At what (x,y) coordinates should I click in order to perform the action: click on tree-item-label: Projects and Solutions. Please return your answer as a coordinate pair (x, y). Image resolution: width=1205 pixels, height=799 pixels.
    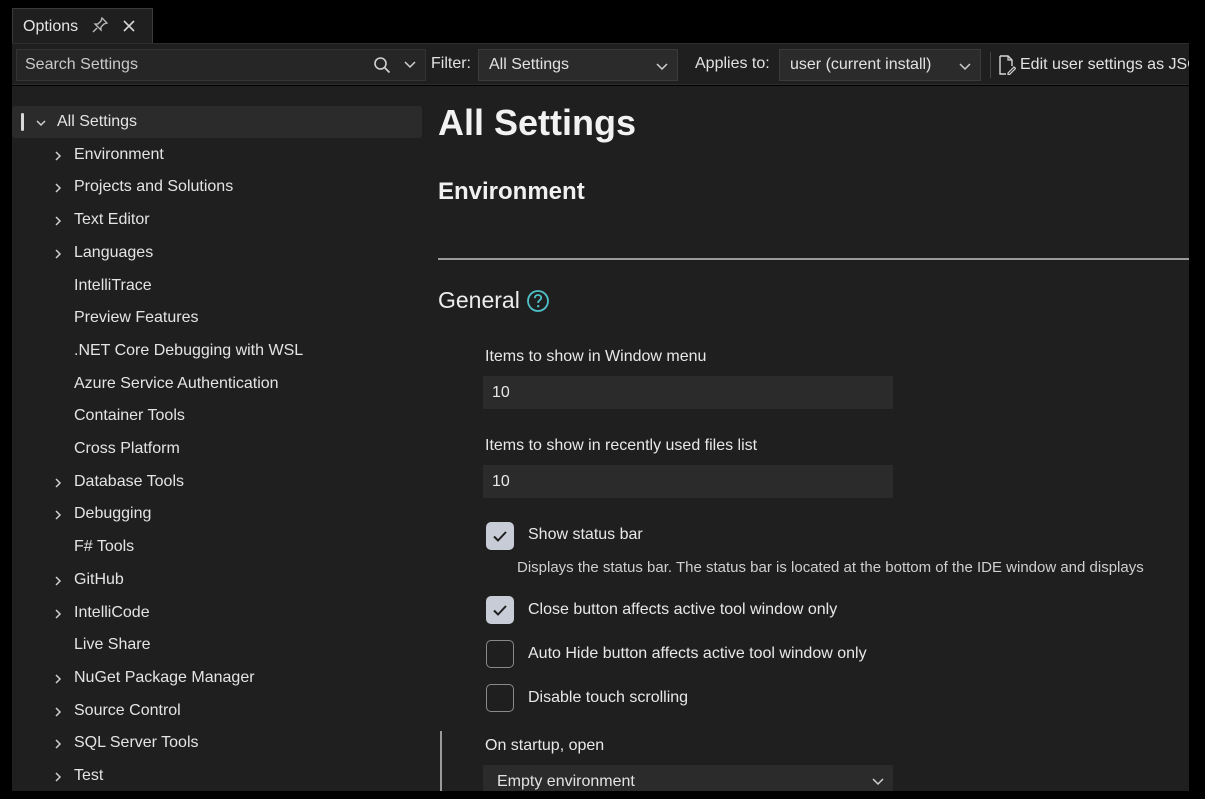
    Looking at the image, I should click on (154, 187).